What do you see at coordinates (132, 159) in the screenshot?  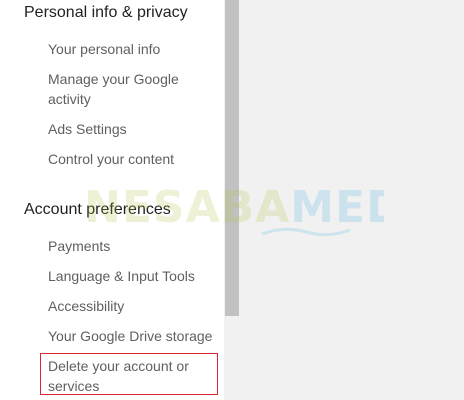 I see `sidebar-item-control-your-content: Control your content` at bounding box center [132, 159].